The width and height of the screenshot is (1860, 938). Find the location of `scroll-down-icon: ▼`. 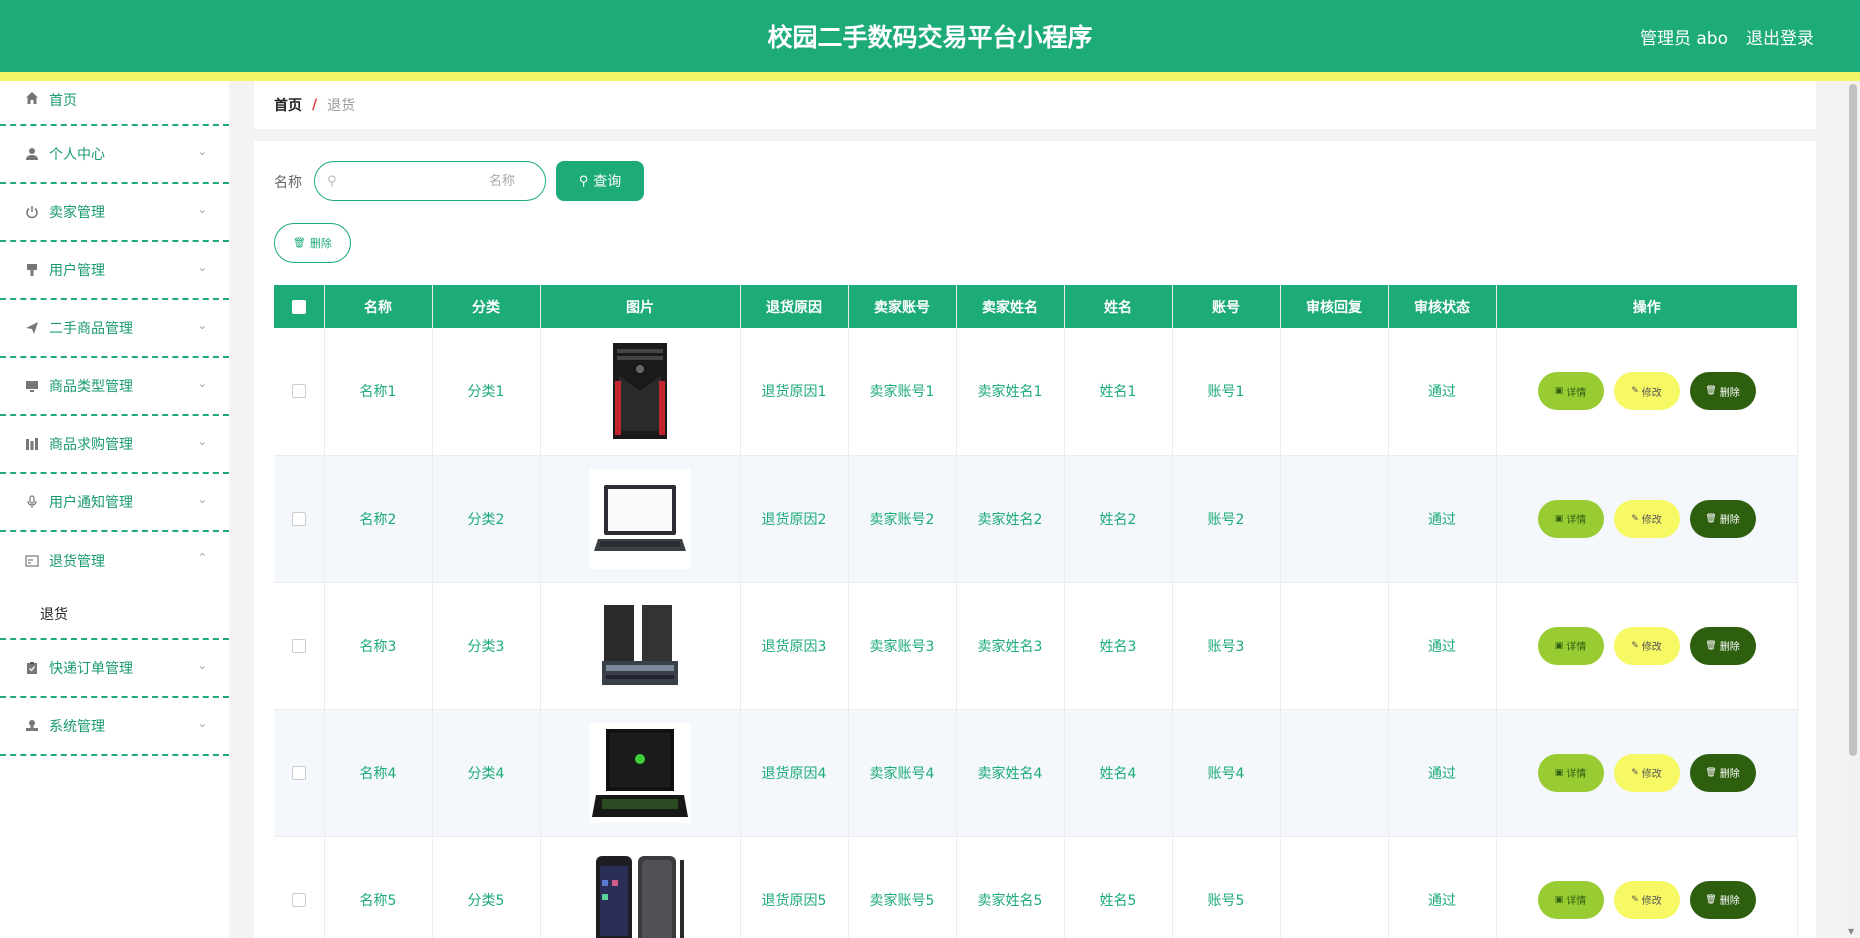

scroll-down-icon: ▼ is located at coordinates (1851, 931).